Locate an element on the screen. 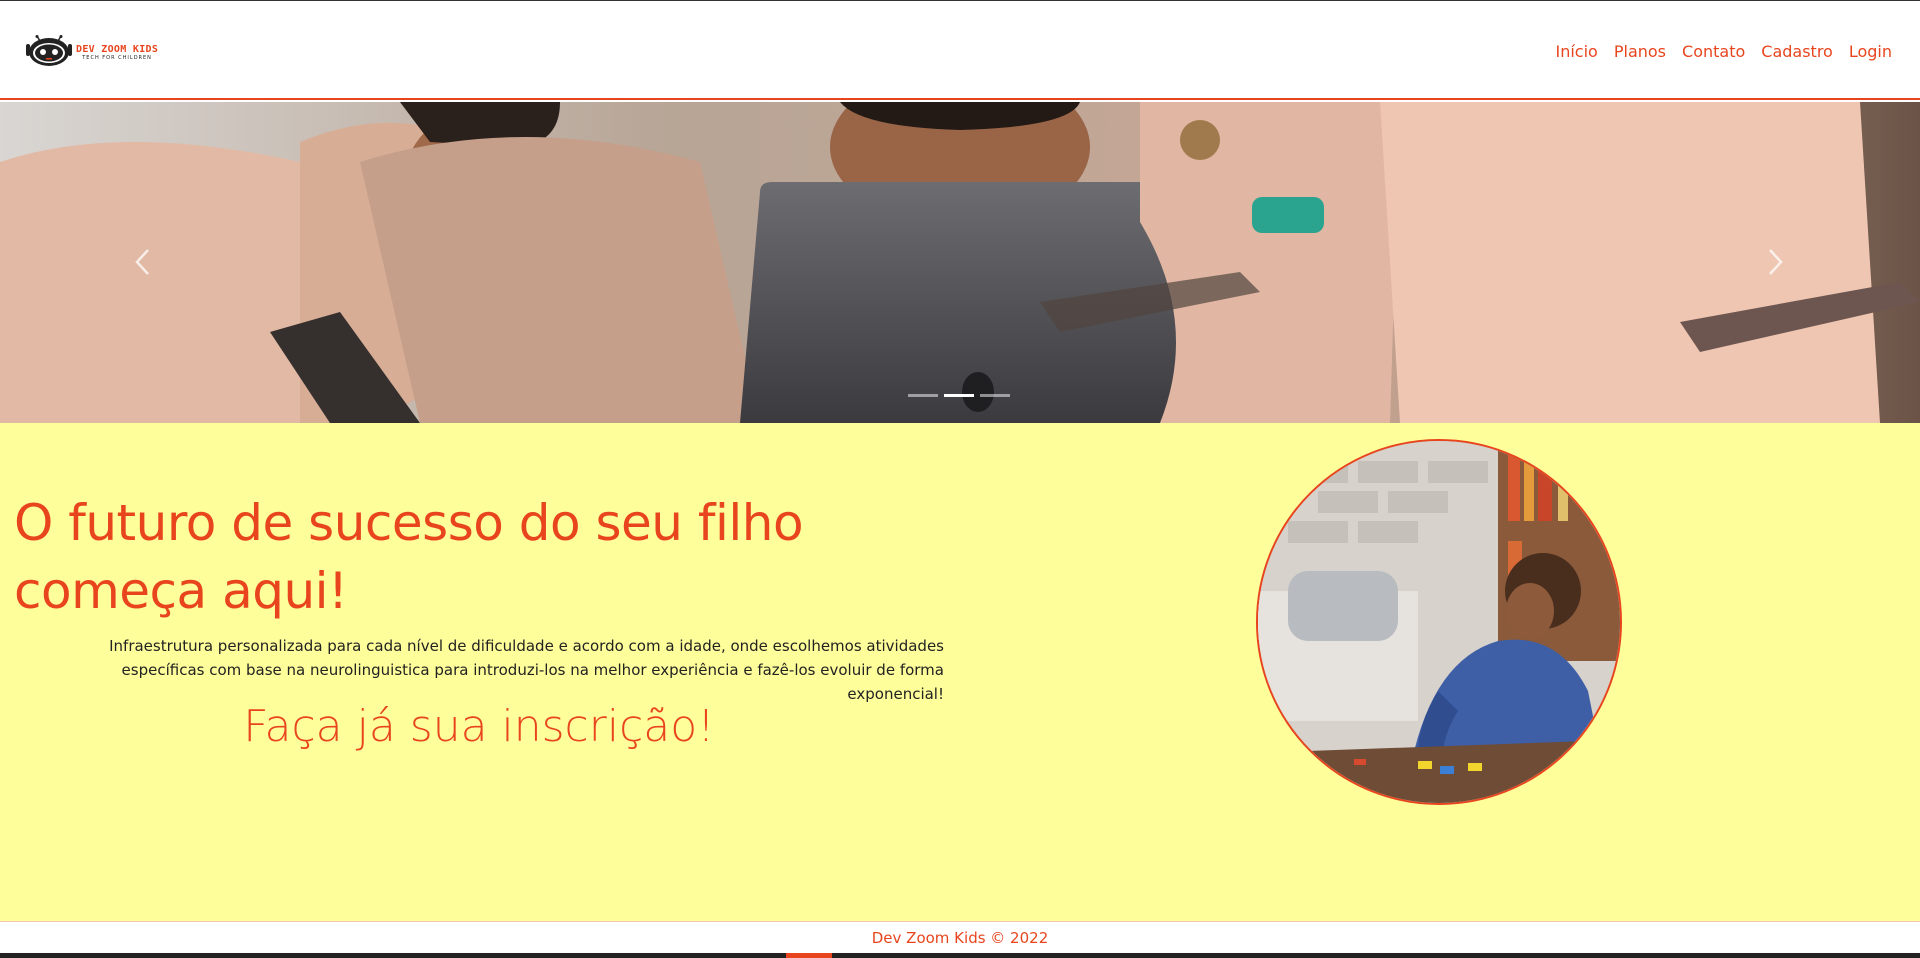 The width and height of the screenshot is (1920, 958). chevron-right-icon is located at coordinates (1776, 262).